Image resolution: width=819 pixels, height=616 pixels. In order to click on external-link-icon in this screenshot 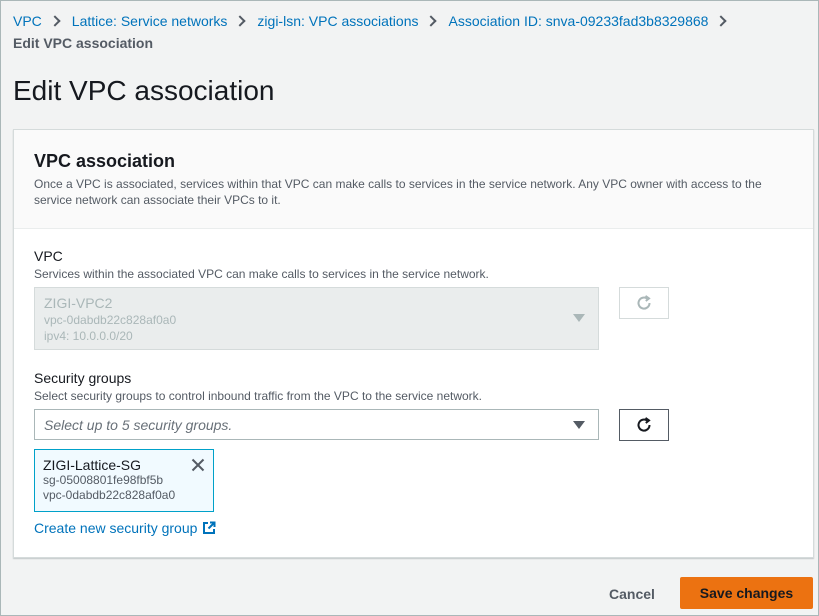, I will do `click(209, 527)`.